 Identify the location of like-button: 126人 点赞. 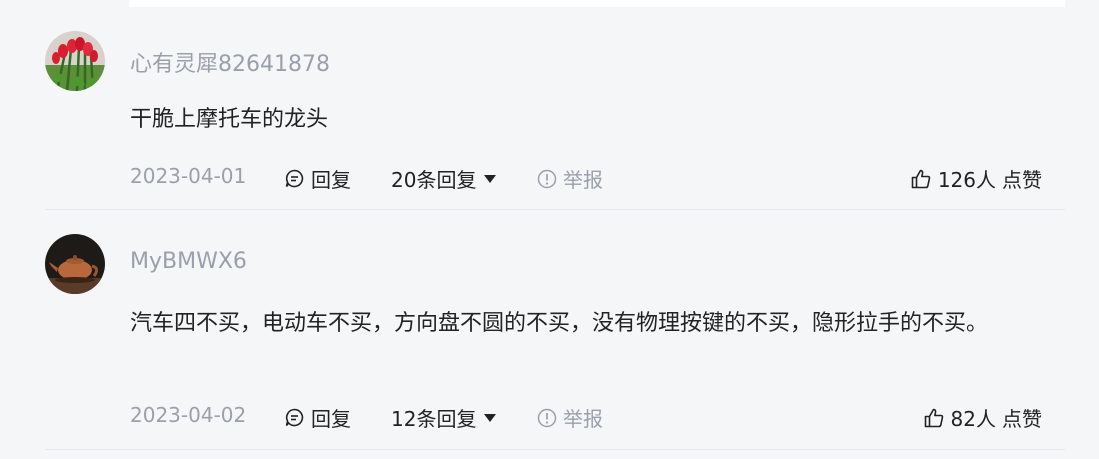
(976, 178).